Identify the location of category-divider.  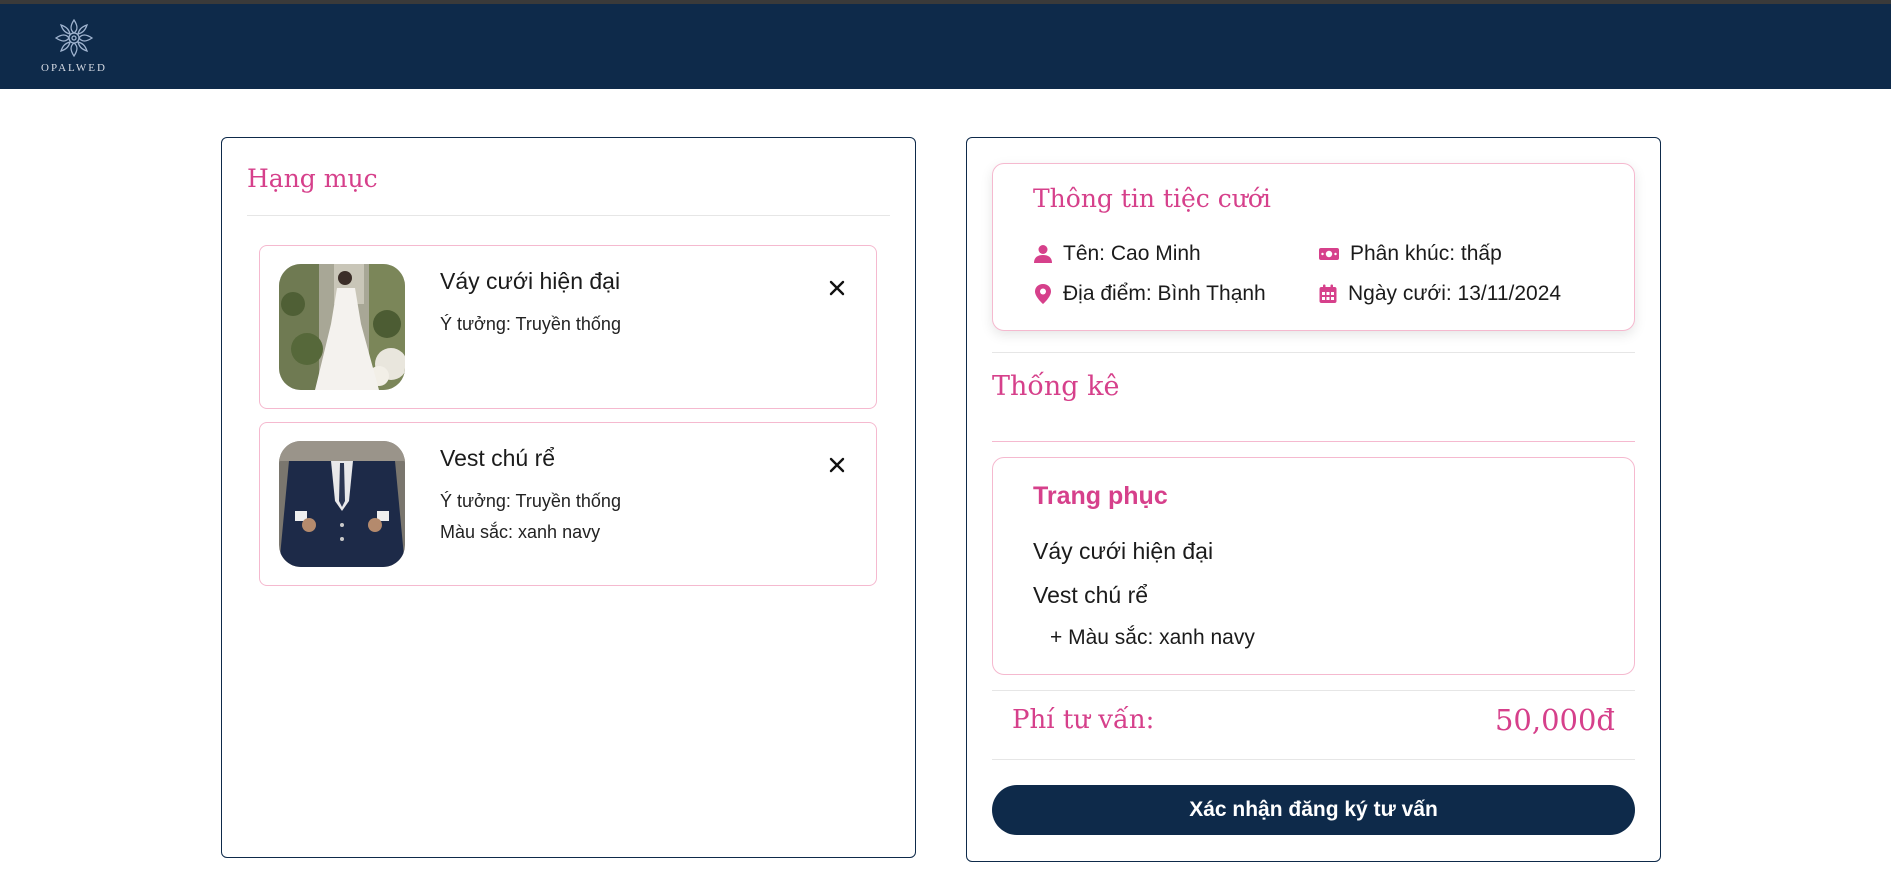
(568, 215).